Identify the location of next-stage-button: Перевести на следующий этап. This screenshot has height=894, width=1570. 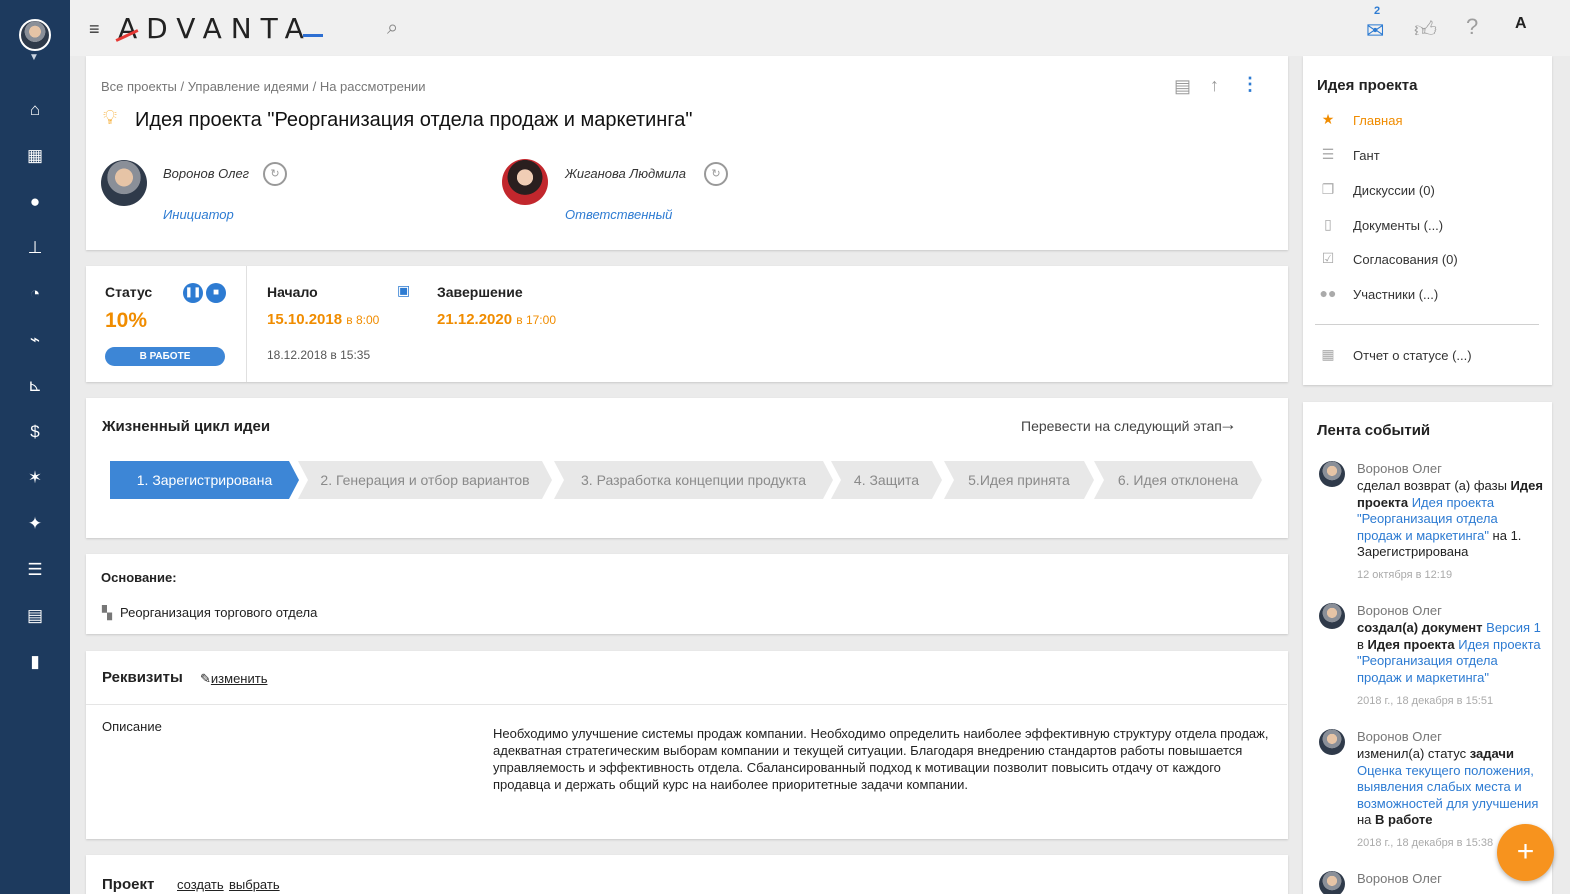
(1121, 426).